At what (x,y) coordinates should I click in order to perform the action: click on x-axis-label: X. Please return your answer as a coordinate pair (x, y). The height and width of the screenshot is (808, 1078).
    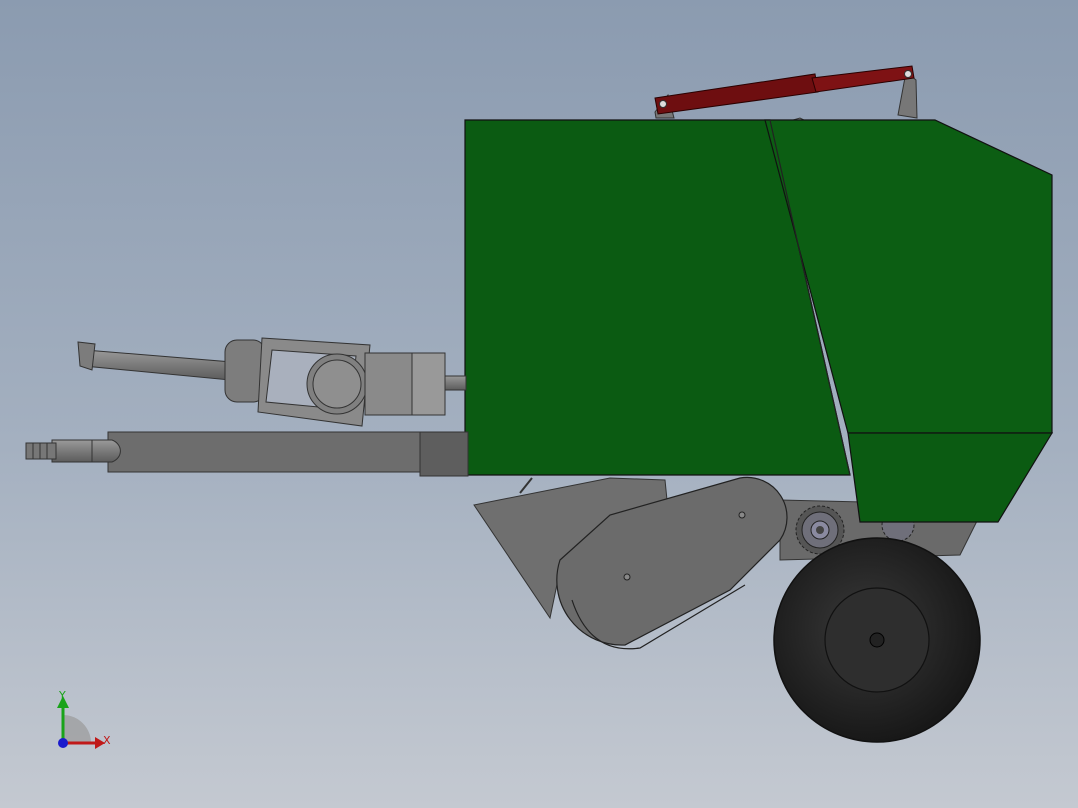
    Looking at the image, I should click on (107, 740).